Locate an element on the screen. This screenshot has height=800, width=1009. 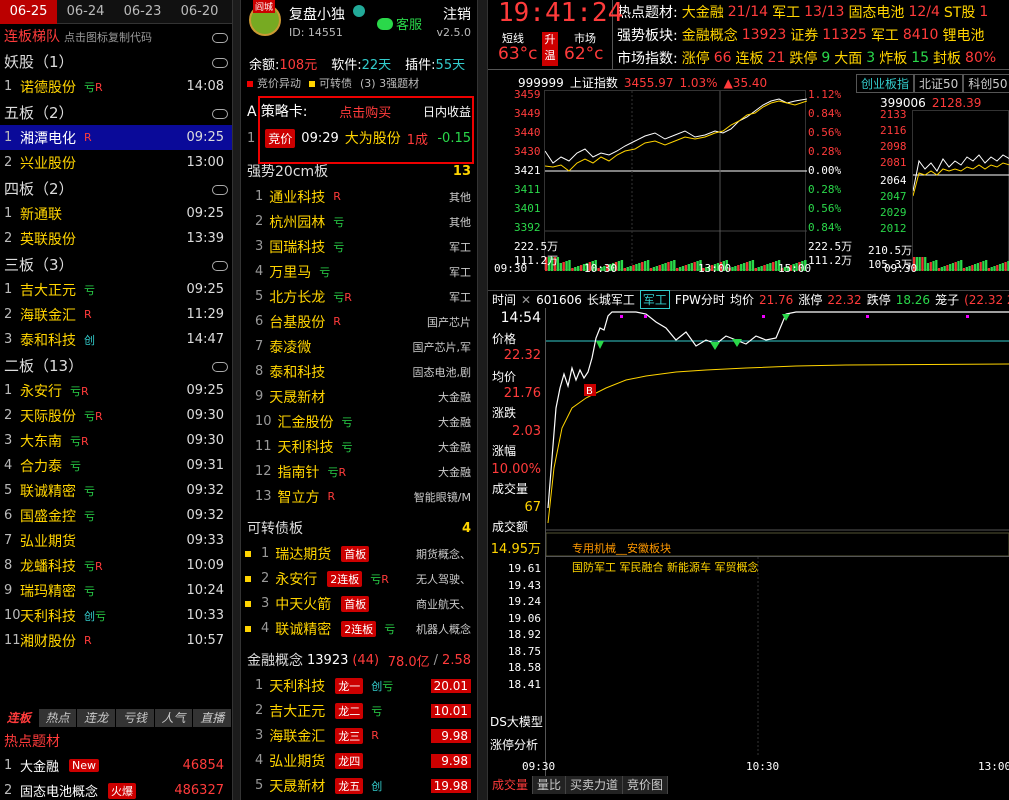
stock-row: 3 海联金汇 龙三 R 9.98 is located at coordinates (359, 735).